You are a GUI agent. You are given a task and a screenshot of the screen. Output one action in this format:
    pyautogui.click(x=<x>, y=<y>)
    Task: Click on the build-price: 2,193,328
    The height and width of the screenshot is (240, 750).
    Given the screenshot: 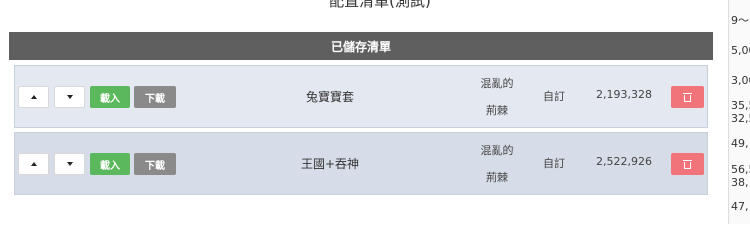 What is the action you would take?
    pyautogui.click(x=624, y=94)
    